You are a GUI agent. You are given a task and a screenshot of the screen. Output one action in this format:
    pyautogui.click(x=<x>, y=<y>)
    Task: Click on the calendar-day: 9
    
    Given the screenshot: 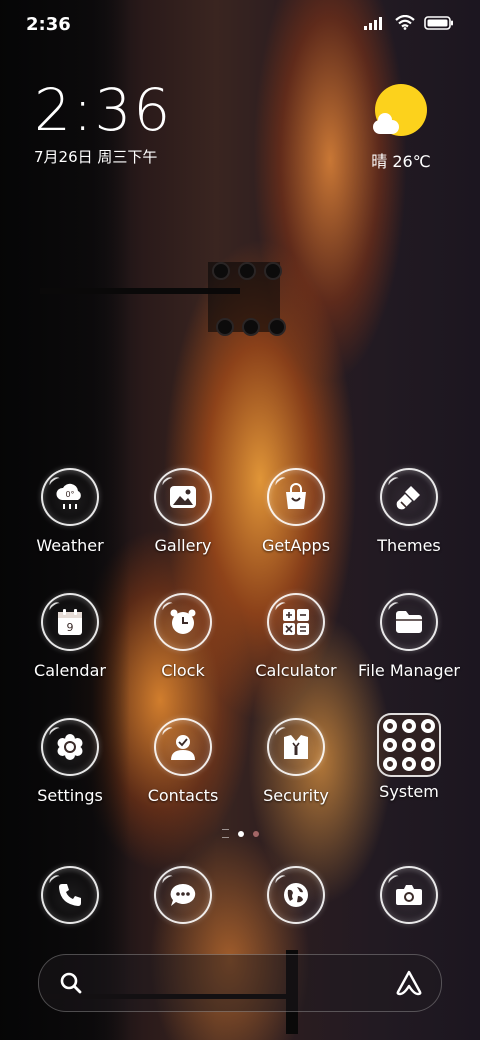 What is the action you would take?
    pyautogui.click(x=70, y=627)
    